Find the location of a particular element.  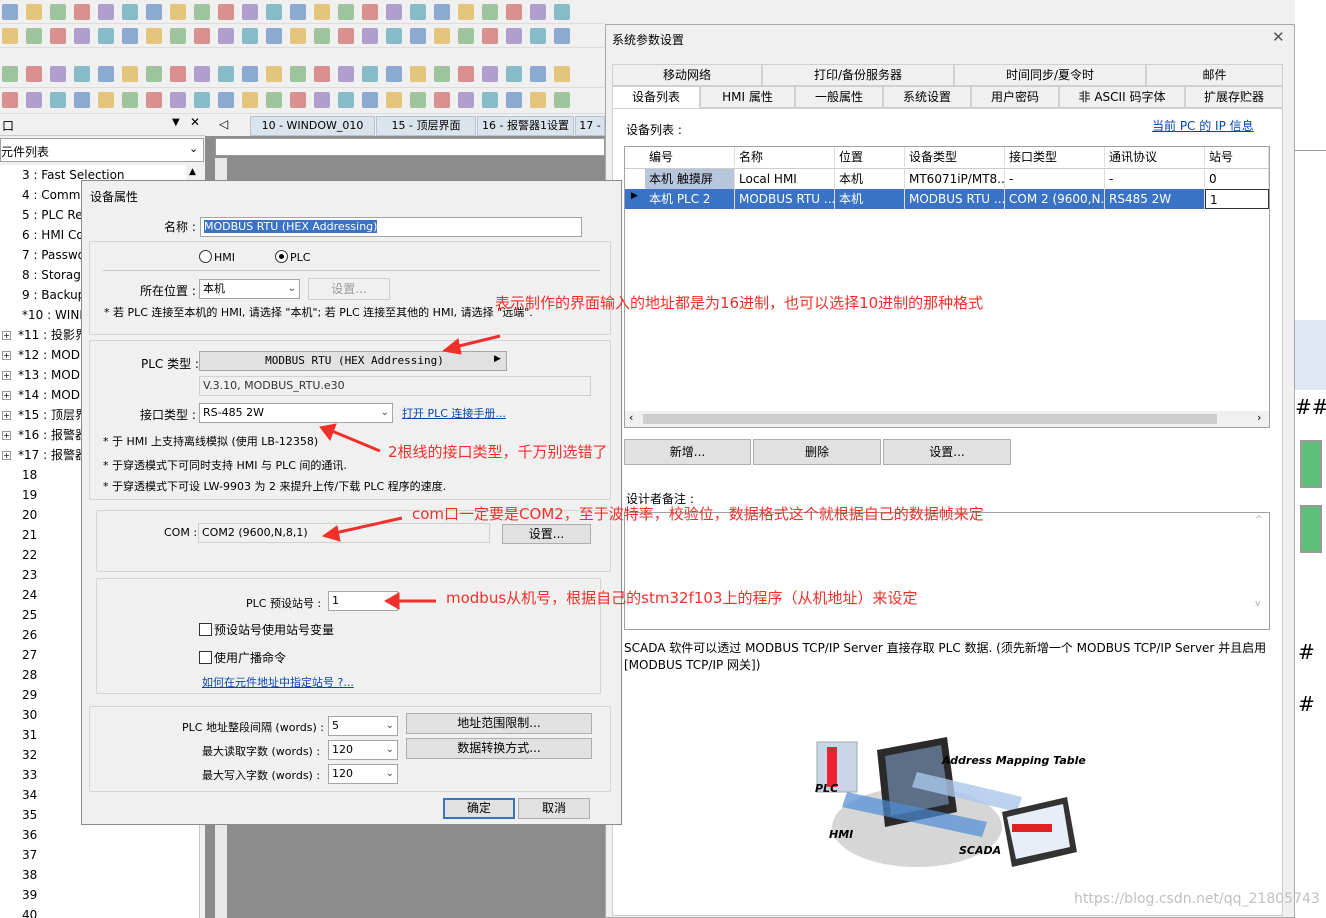

annotation-com: com口一定要是COM2，至于波特率，校验位，数据格式这个就根据自己的数据帧来定 is located at coordinates (698, 514).